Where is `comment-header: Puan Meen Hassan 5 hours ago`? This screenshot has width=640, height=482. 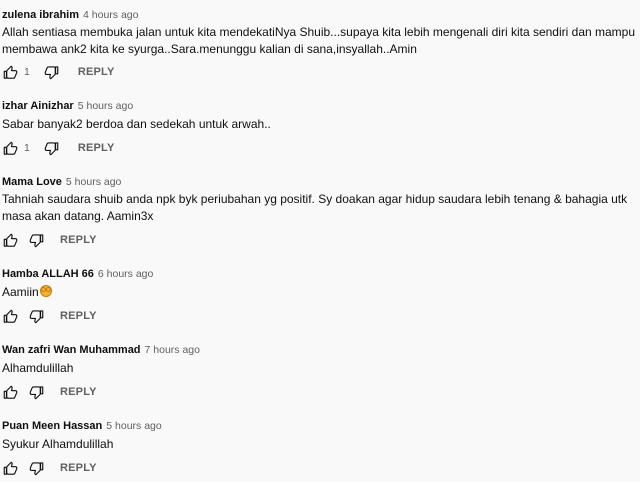 comment-header: Puan Meen Hassan 5 hours ago is located at coordinates (82, 425).